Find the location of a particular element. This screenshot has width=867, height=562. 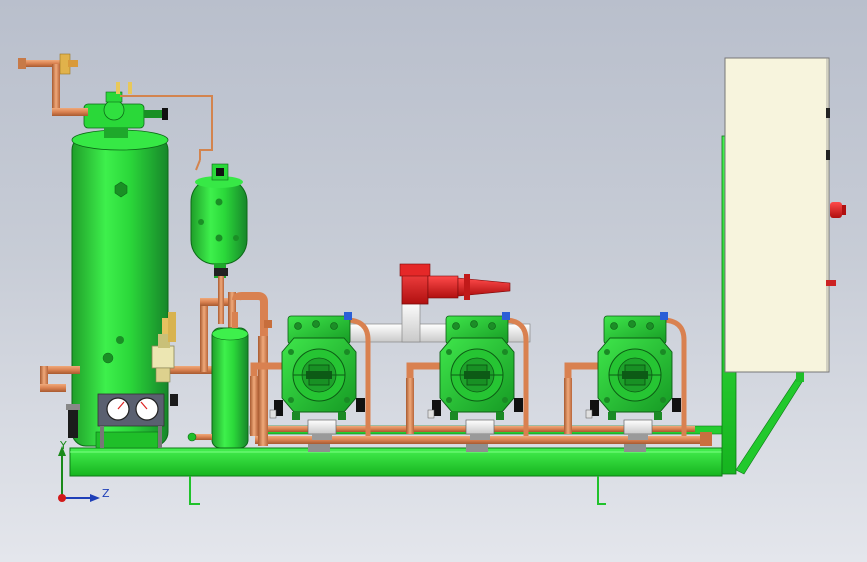

axis-label-y: Y is located at coordinates (63, 445).